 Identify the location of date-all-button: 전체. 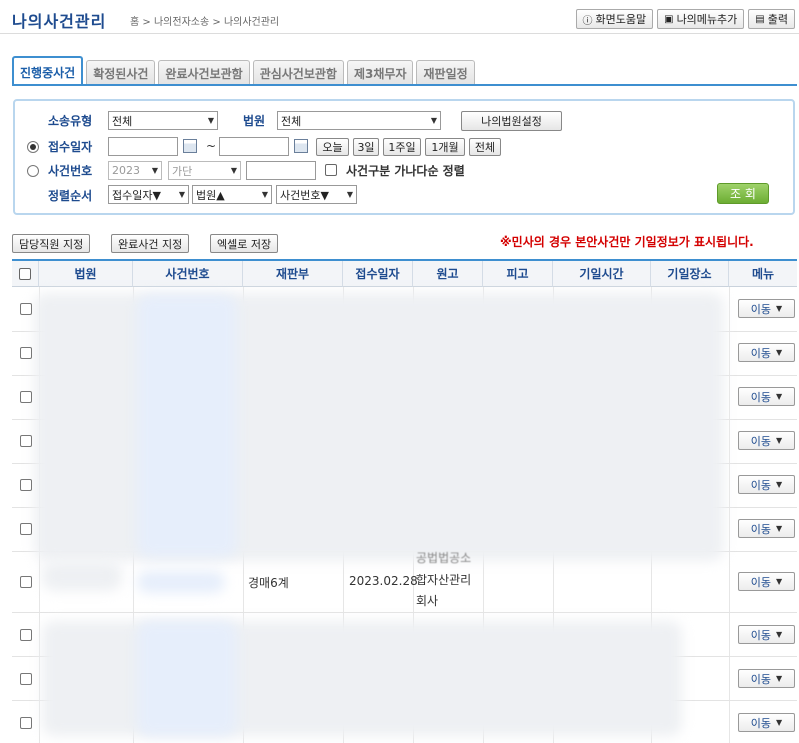
(485, 147).